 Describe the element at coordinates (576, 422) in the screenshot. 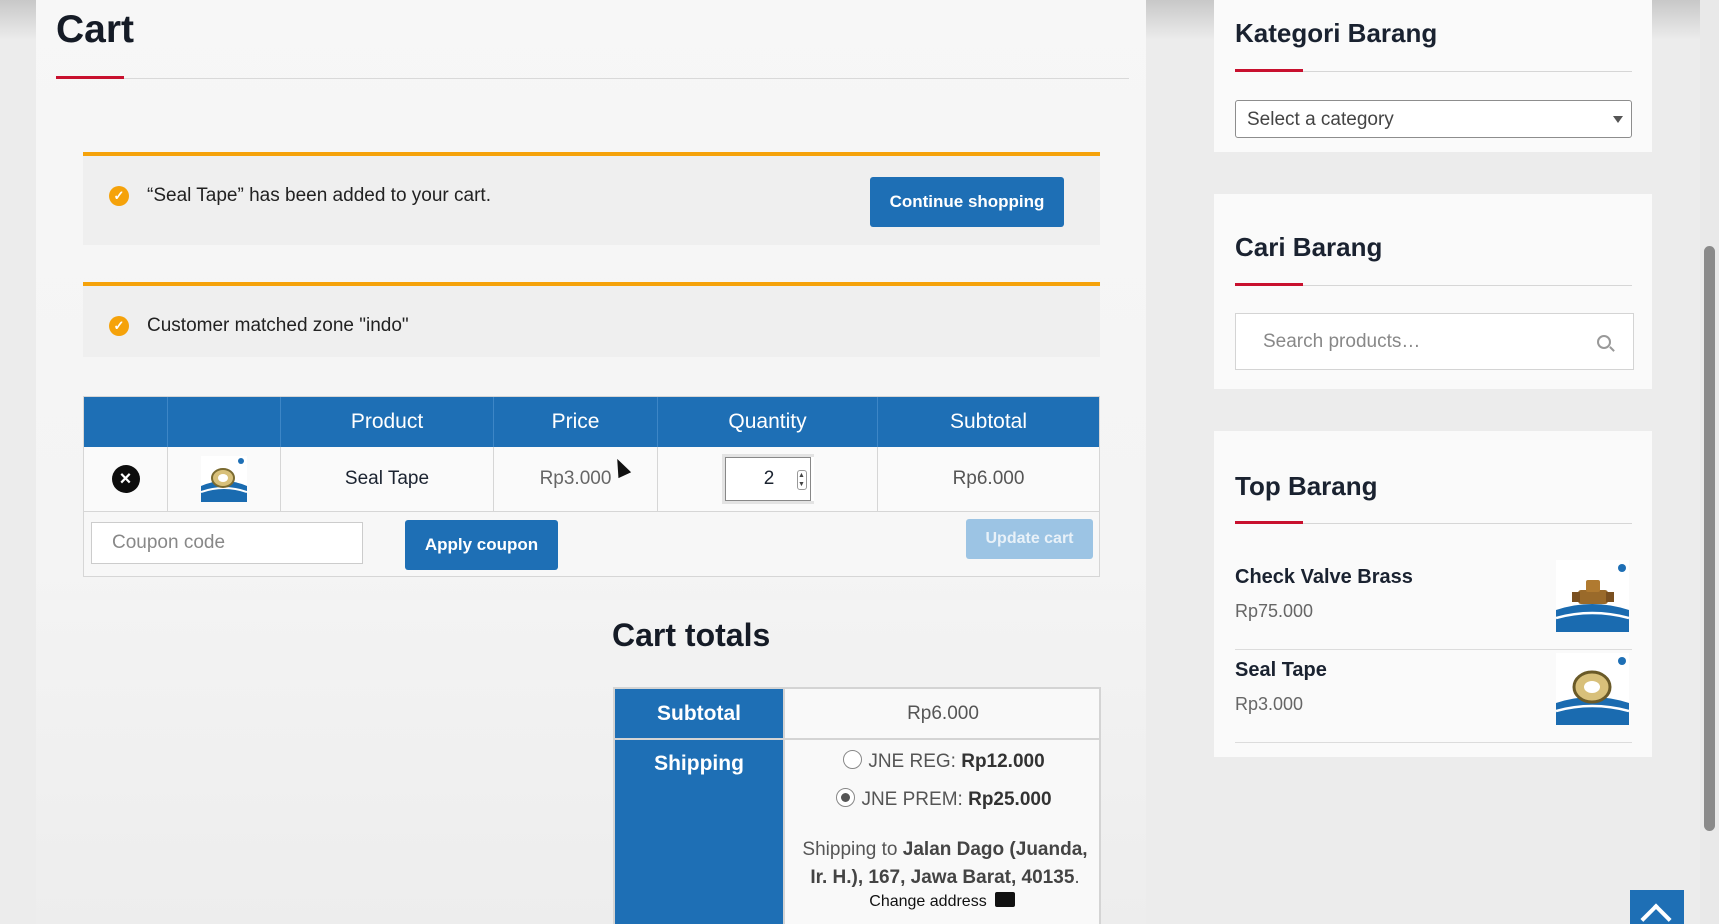

I see `header-price: Price` at that location.